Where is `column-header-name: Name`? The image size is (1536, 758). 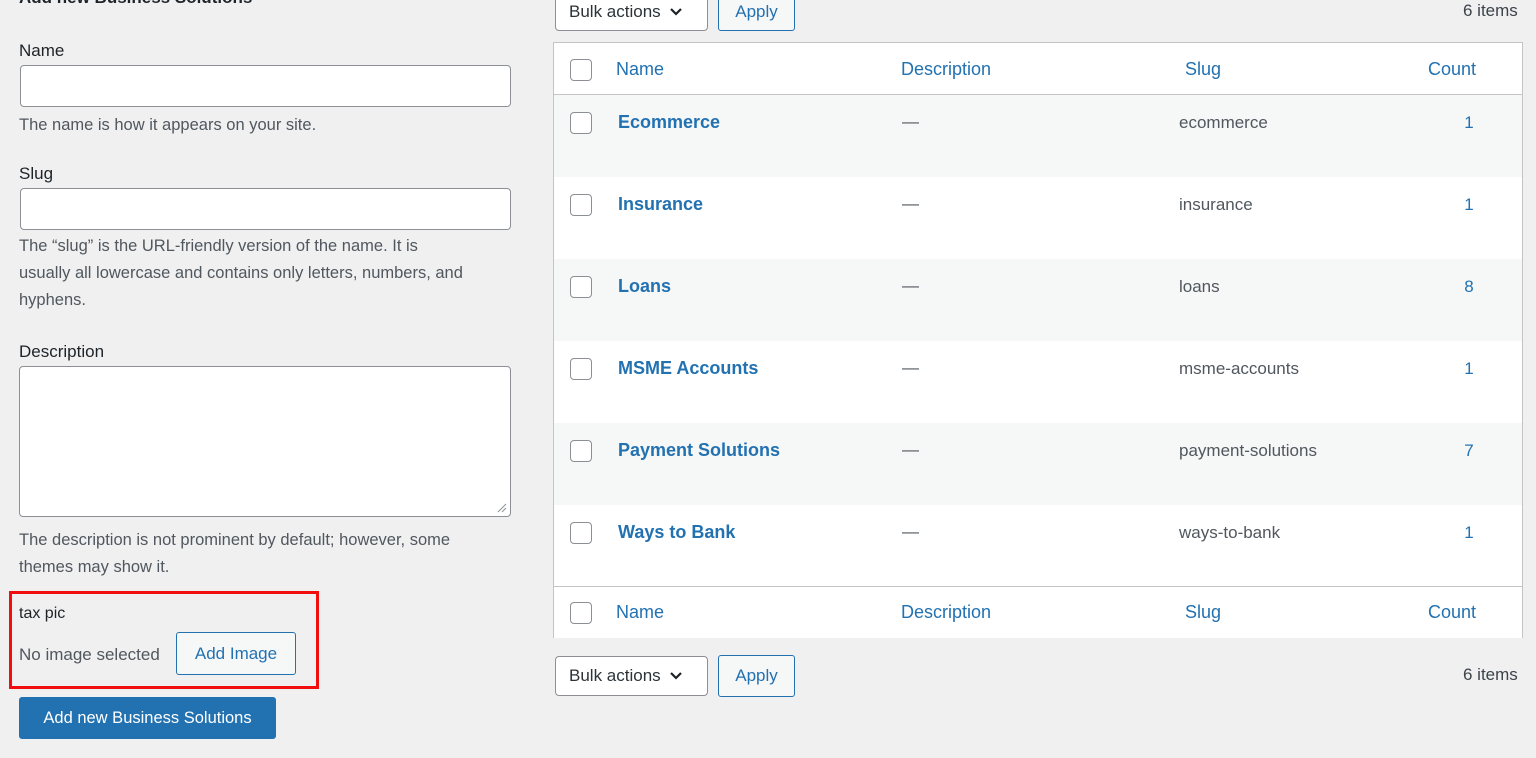
column-header-name: Name is located at coordinates (640, 69).